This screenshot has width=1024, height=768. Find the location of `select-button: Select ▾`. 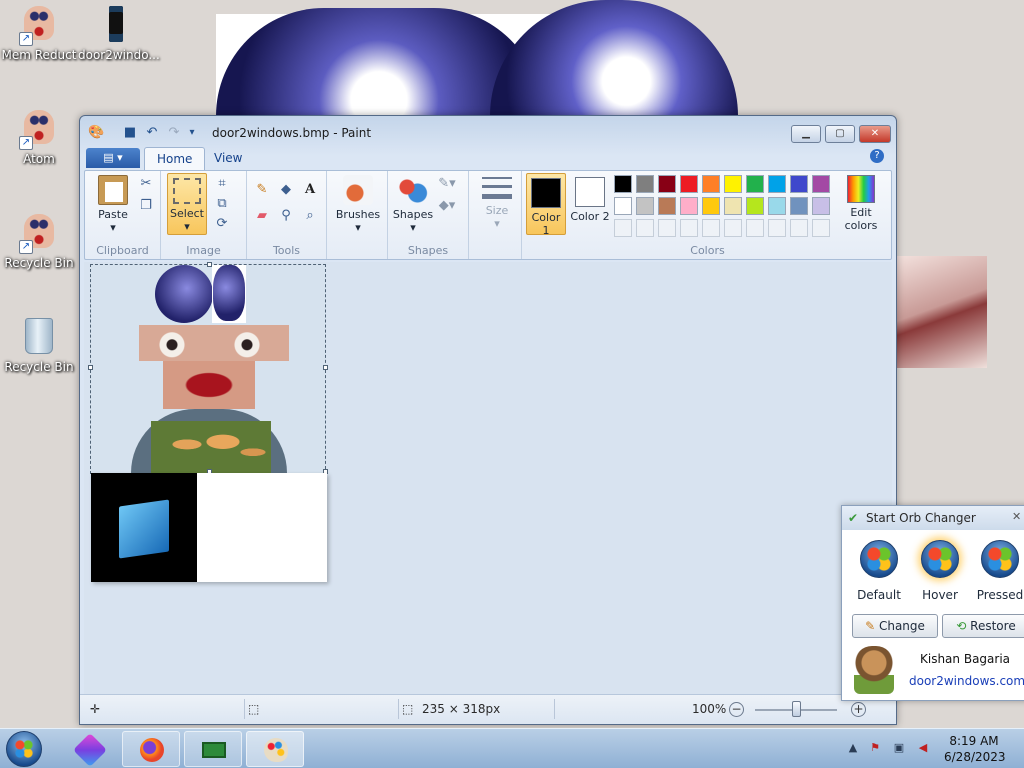

select-button: Select ▾ is located at coordinates (187, 204).